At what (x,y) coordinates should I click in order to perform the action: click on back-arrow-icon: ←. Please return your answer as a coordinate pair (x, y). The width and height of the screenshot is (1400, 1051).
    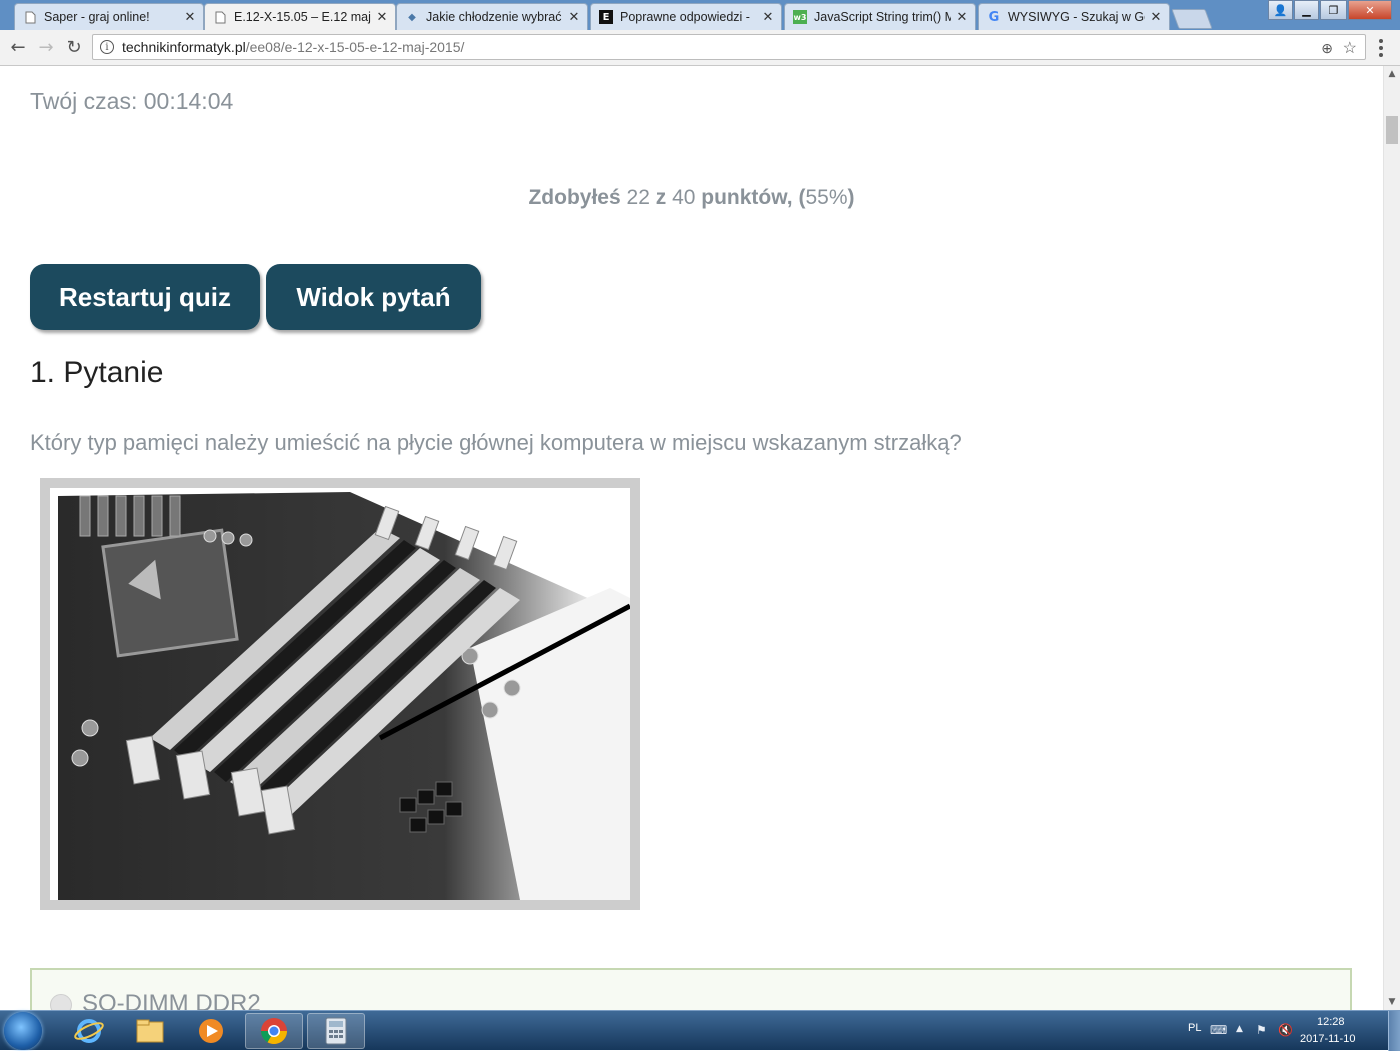
    Looking at the image, I should click on (18, 47).